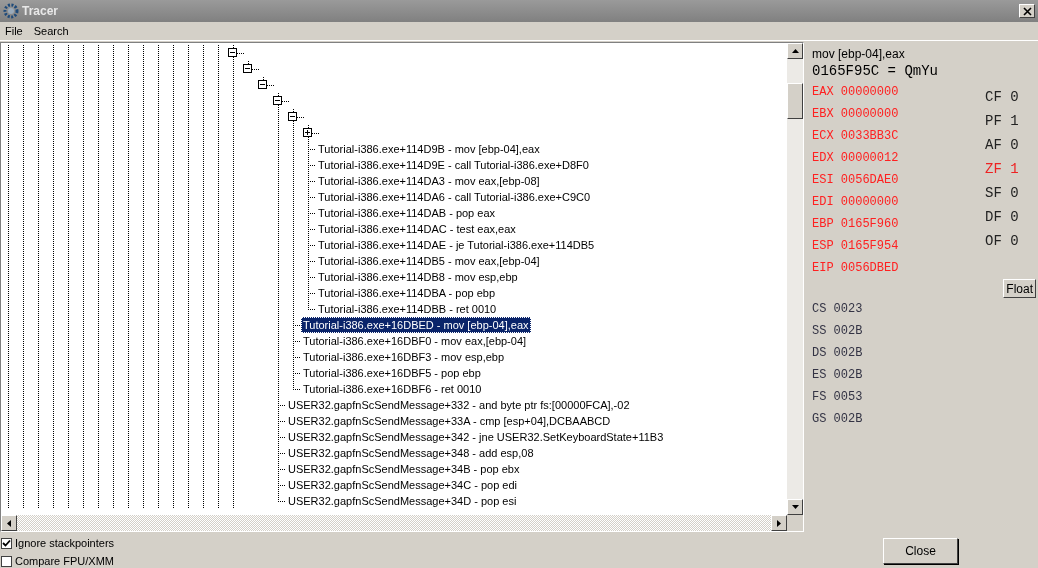 This screenshot has height=568, width=1038. I want to click on scroll-left-button, so click(9, 523).